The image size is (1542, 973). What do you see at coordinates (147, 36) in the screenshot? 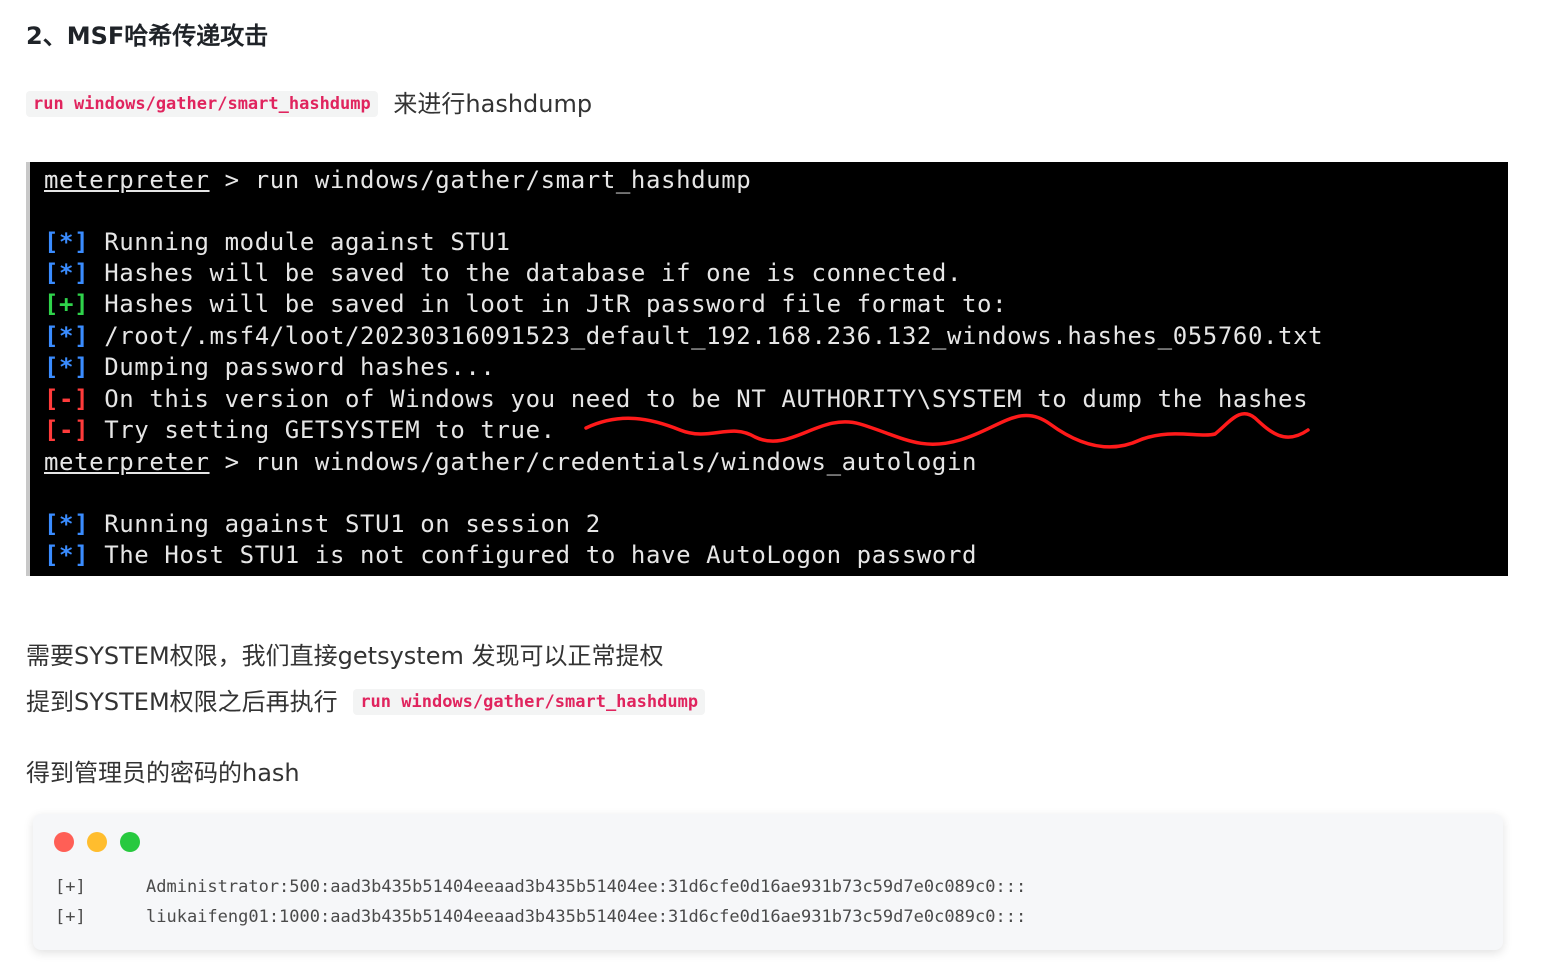
I see `section-heading: 2、MSF哈希传递攻击` at bounding box center [147, 36].